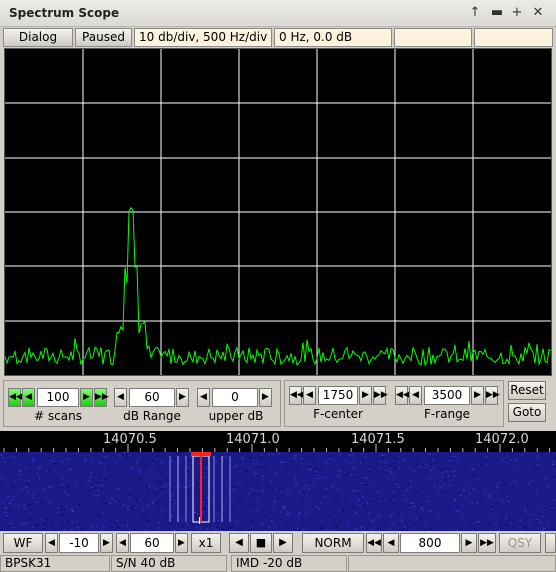 This screenshot has height=572, width=556. I want to click on range-value: 60, so click(152, 543).